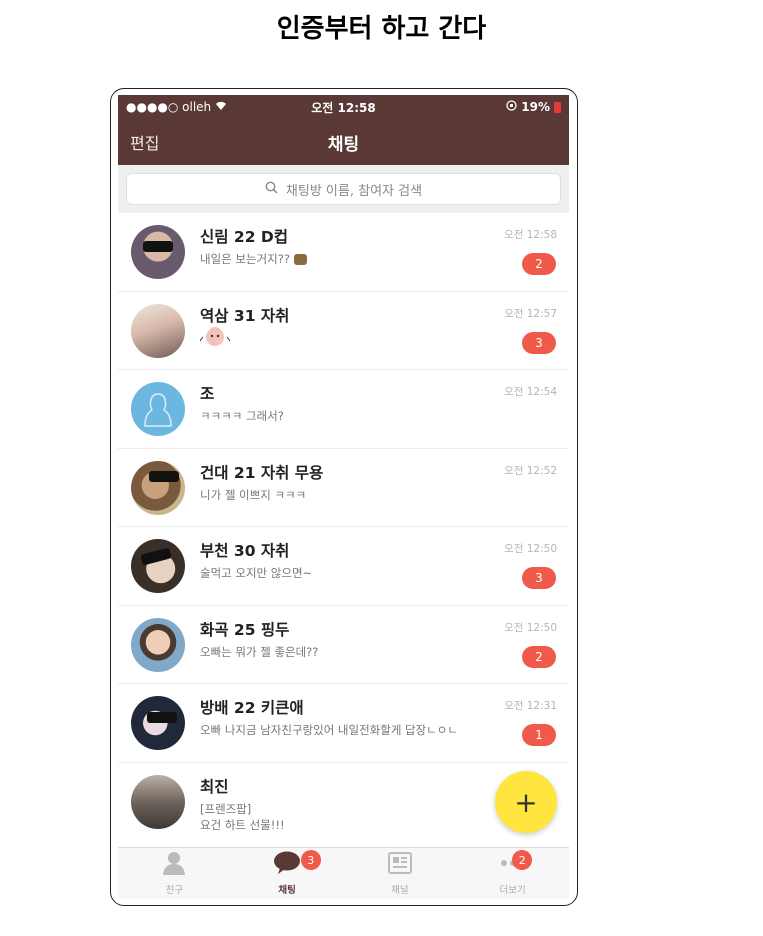 This screenshot has height=936, width=763. I want to click on tab-label: 채팅, so click(287, 890).